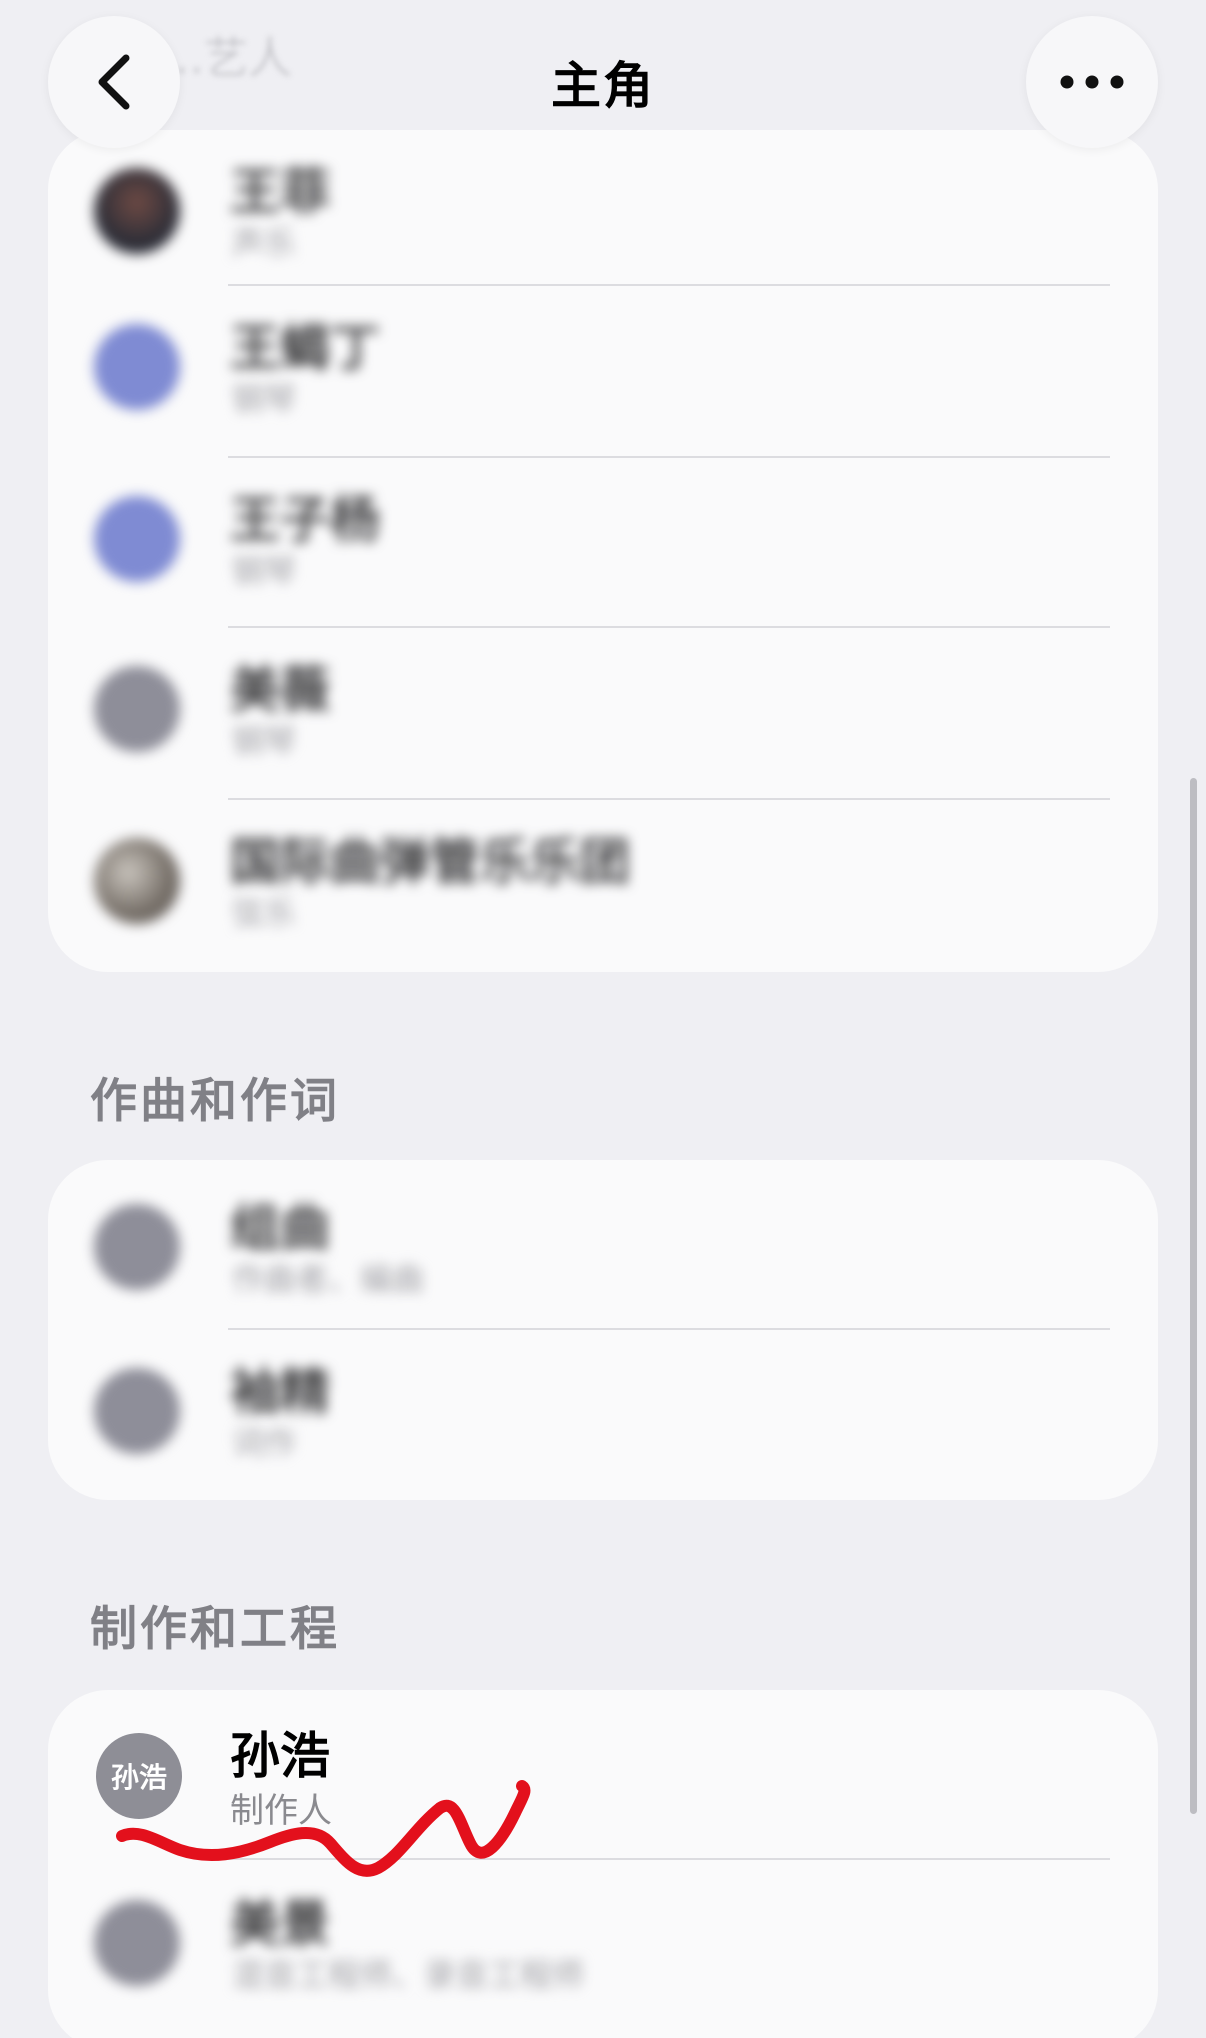  Describe the element at coordinates (603, 543) in the screenshot. I see `list-item: 王子杨 钢琴` at that location.